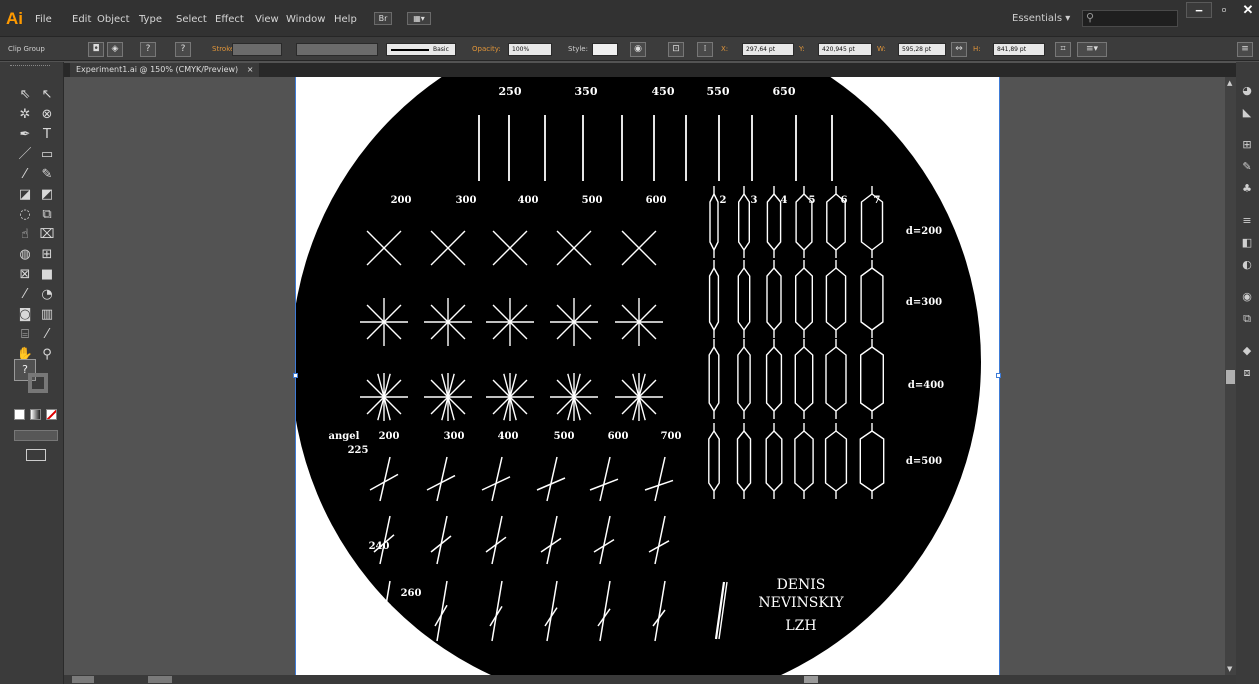 Image resolution: width=1259 pixels, height=684 pixels. Describe the element at coordinates (47, 315) in the screenshot. I see `column-graph-icon: ▥` at that location.